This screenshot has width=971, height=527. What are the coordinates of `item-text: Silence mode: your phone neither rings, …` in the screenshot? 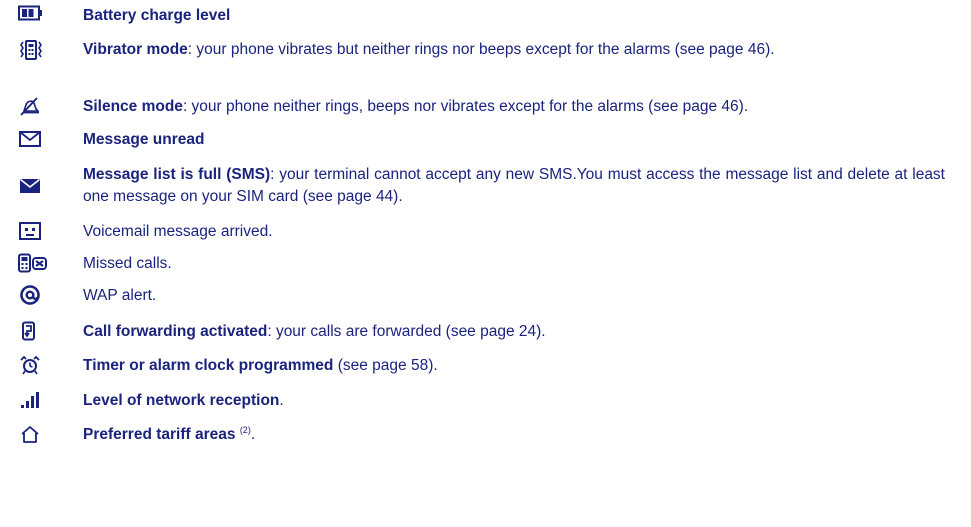 It's located at (514, 107).